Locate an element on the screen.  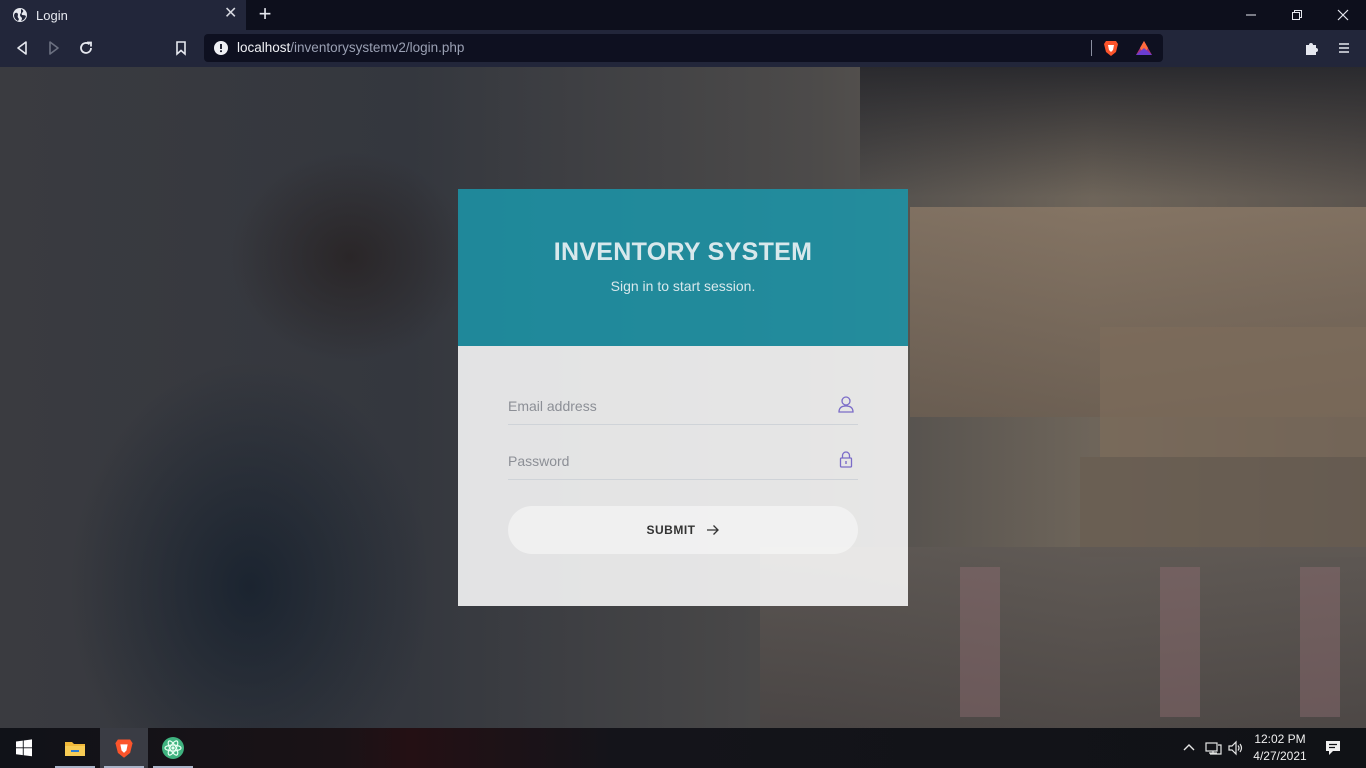
brave-browser-icon is located at coordinates (124, 748).